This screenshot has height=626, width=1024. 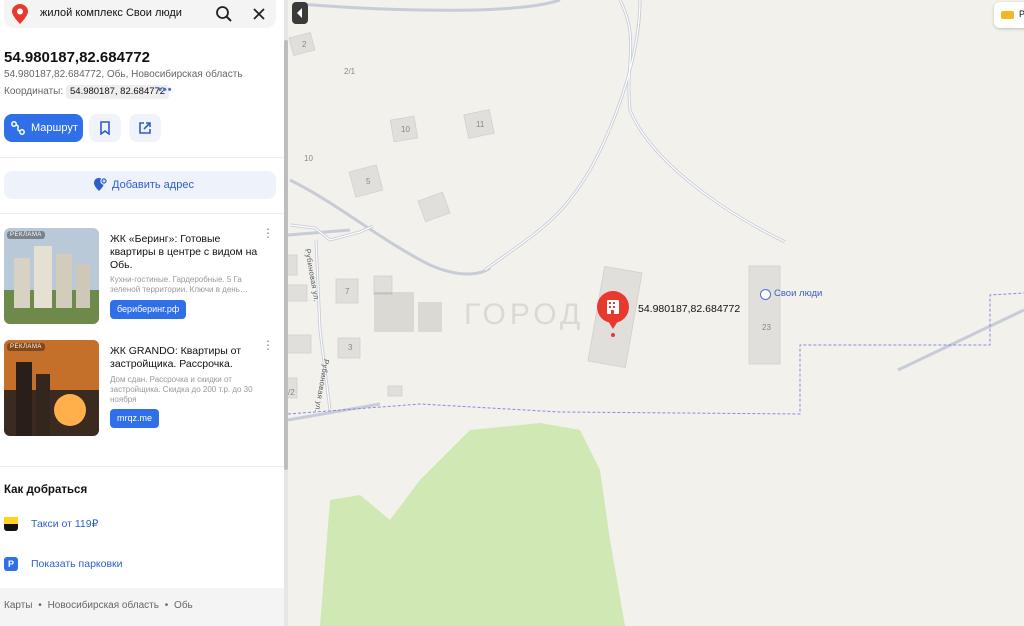 What do you see at coordinates (118, 92) in the screenshot?
I see `coords-value: 54.980187, 82.684772` at bounding box center [118, 92].